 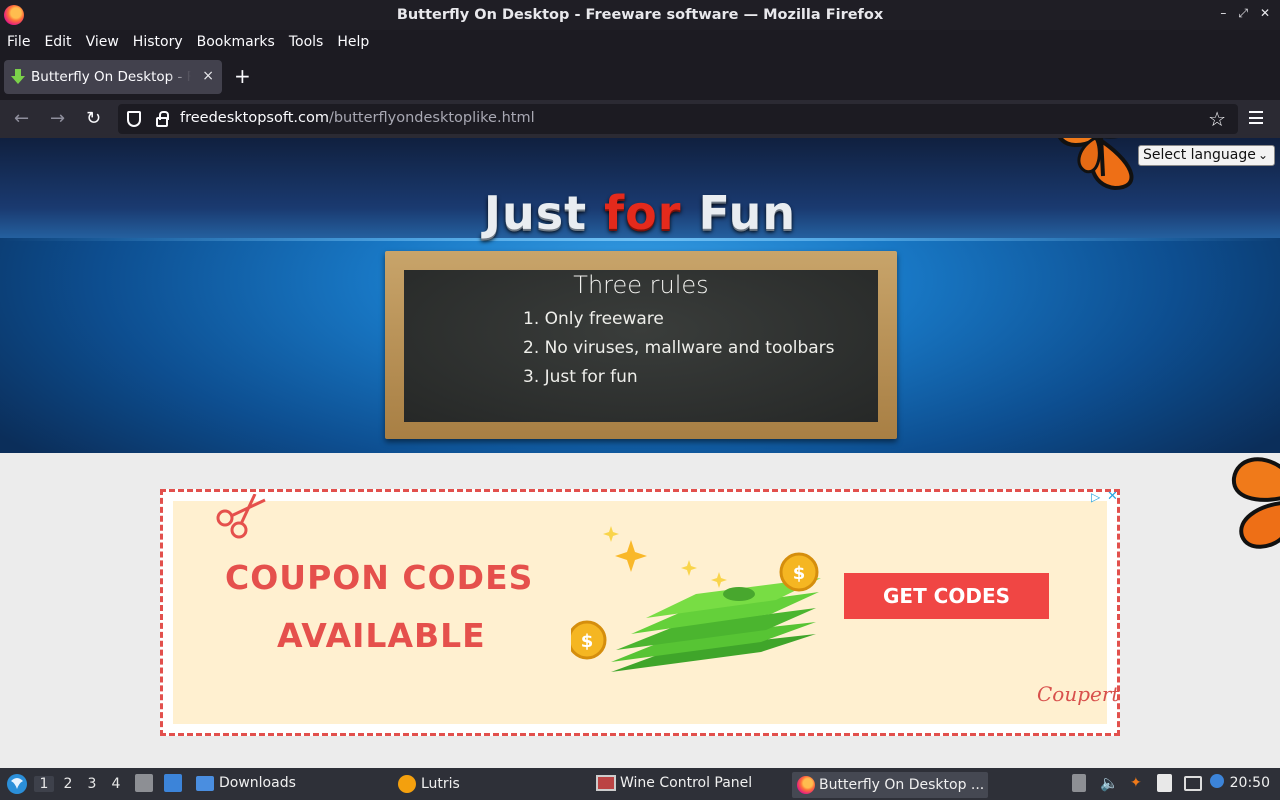 I want to click on logo-word-fun: Fun, so click(x=739, y=213).